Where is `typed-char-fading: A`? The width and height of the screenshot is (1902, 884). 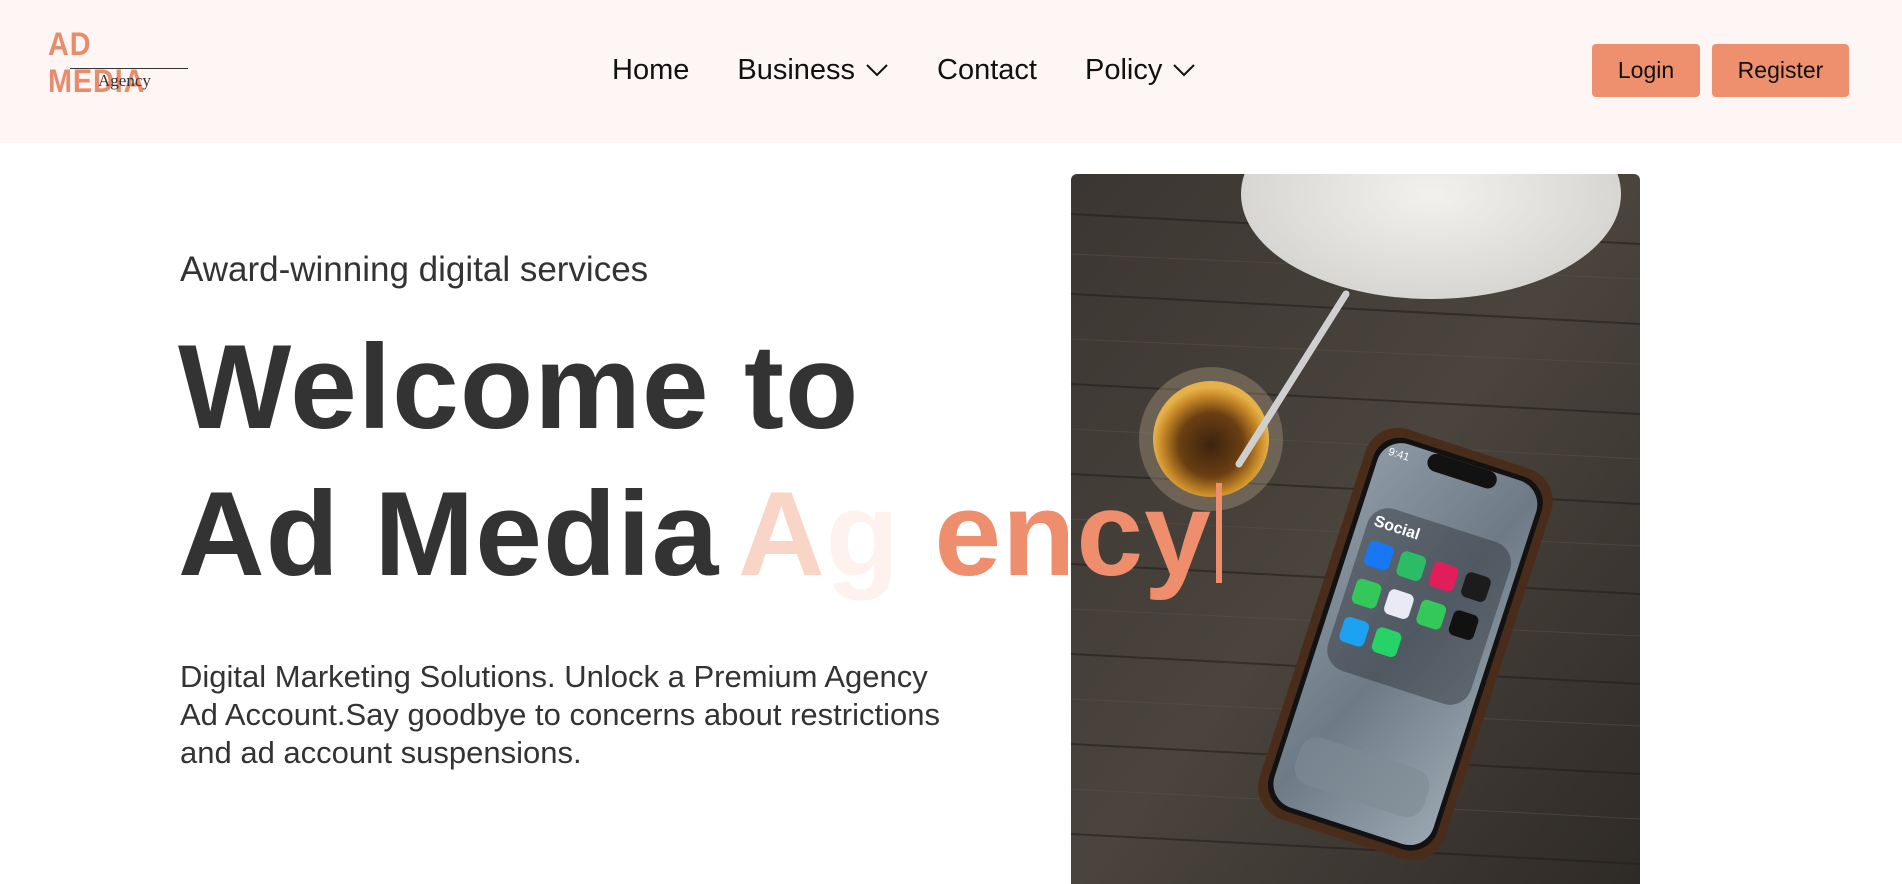
typed-char-fading: A is located at coordinates (782, 534).